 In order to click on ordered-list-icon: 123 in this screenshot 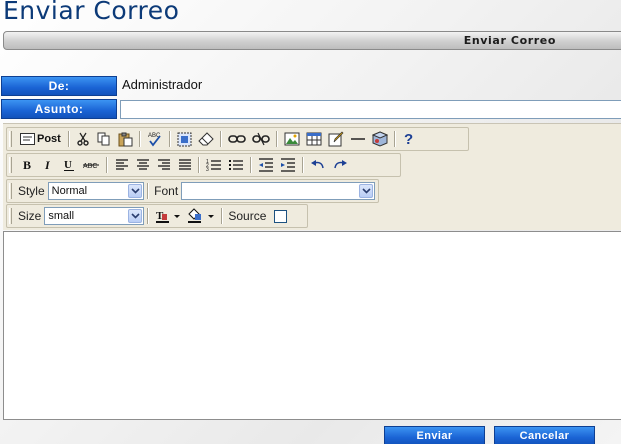, I will do `click(214, 165)`.